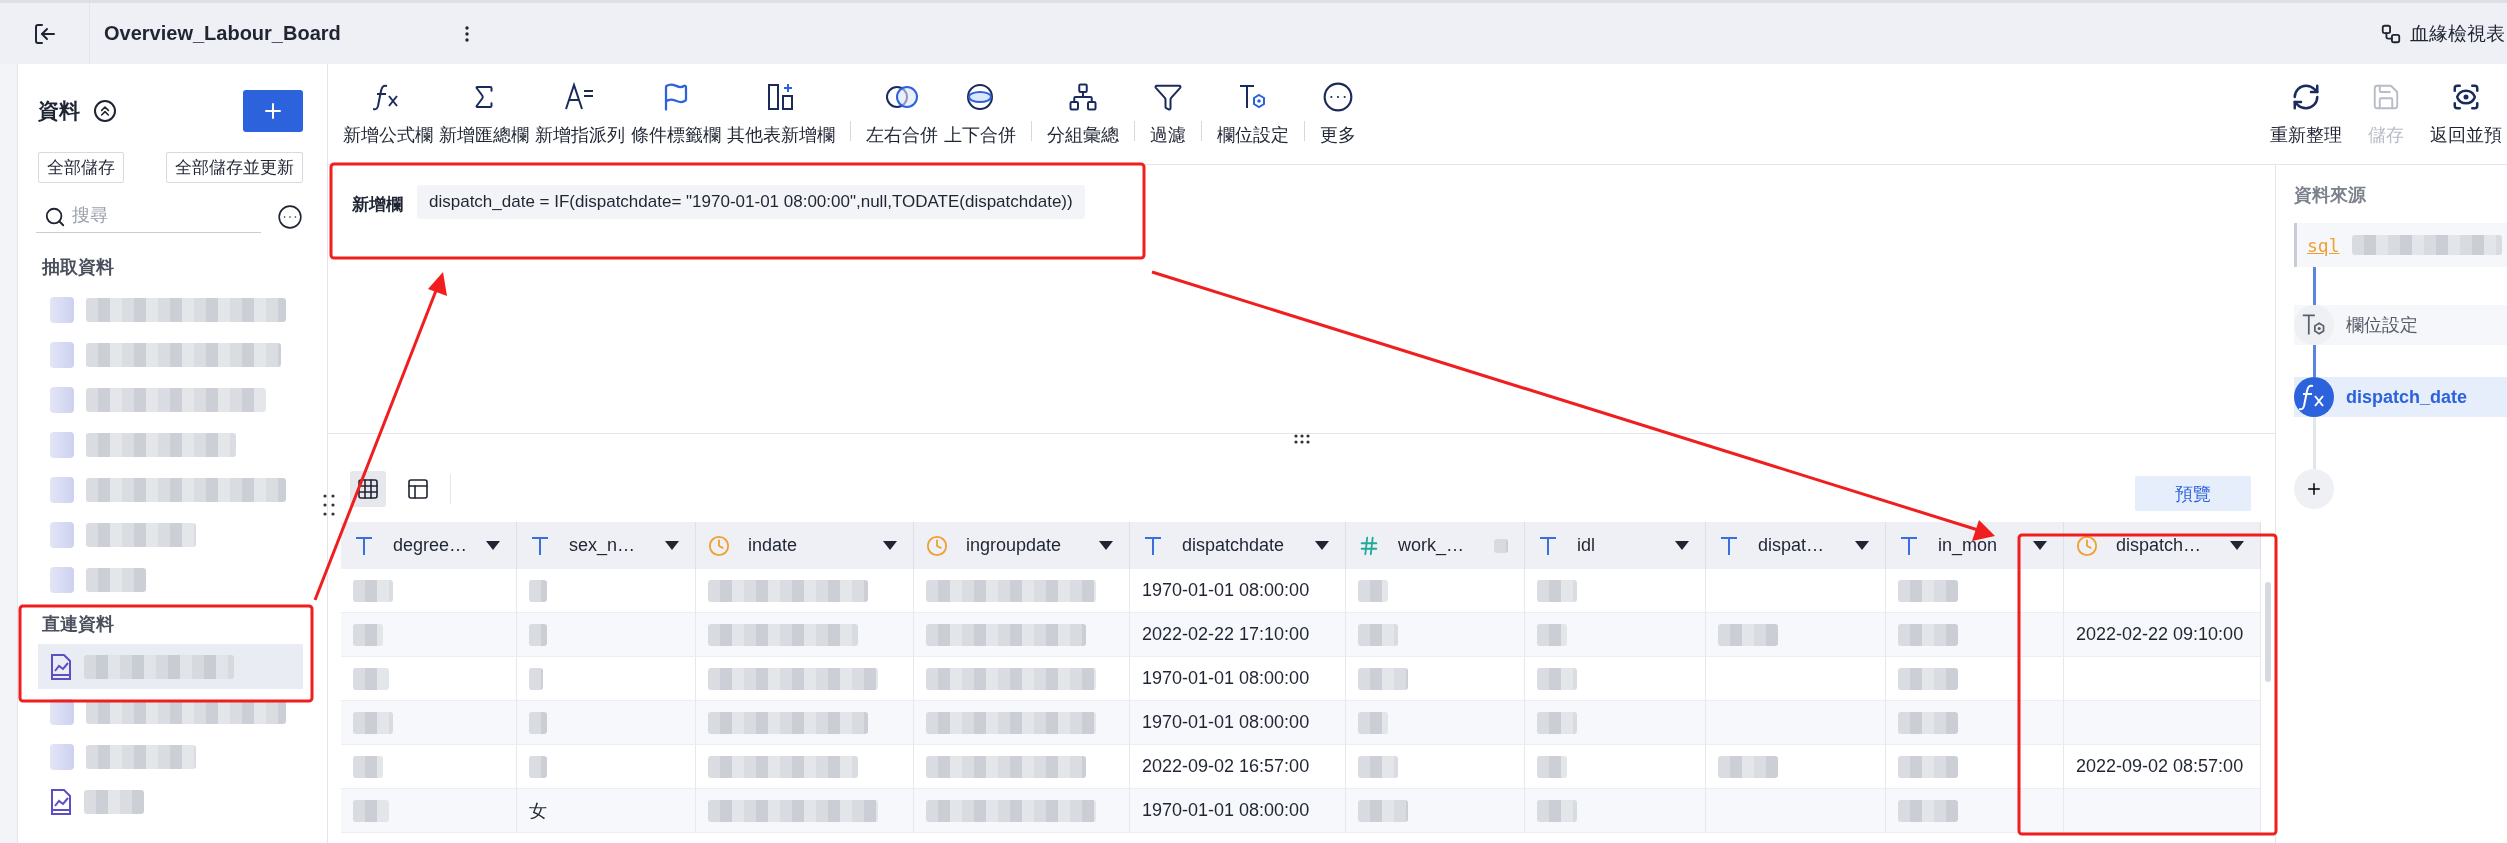 The image size is (2507, 843). Describe the element at coordinates (1338, 114) in the screenshot. I see `toolbar-button: 更多` at that location.